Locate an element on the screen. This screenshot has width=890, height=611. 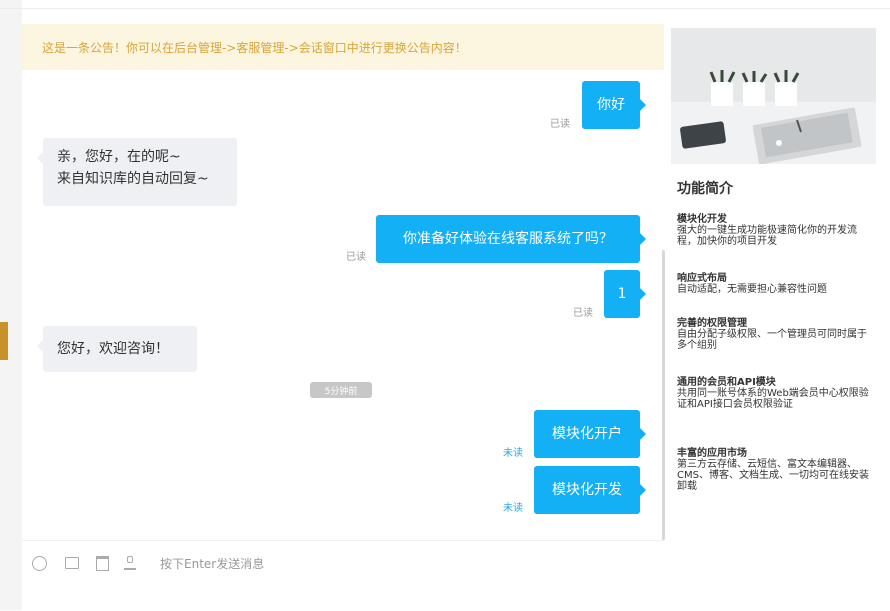
save-icon is located at coordinates (102, 563).